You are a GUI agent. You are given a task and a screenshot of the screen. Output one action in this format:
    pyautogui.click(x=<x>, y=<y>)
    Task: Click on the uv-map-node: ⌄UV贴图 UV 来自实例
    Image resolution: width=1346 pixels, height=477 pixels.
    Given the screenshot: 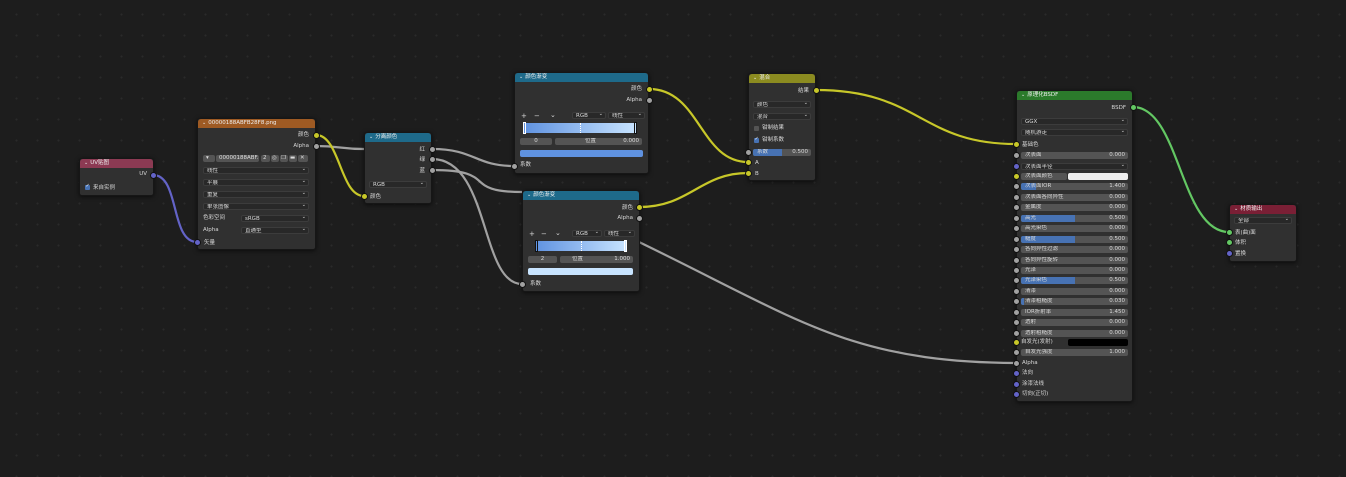 What is the action you would take?
    pyautogui.click(x=116, y=177)
    